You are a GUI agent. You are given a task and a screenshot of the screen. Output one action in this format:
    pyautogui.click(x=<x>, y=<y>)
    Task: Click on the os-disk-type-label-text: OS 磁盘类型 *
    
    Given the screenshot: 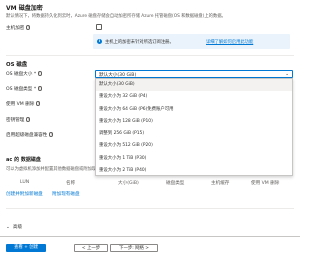 What is the action you would take?
    pyautogui.click(x=21, y=89)
    